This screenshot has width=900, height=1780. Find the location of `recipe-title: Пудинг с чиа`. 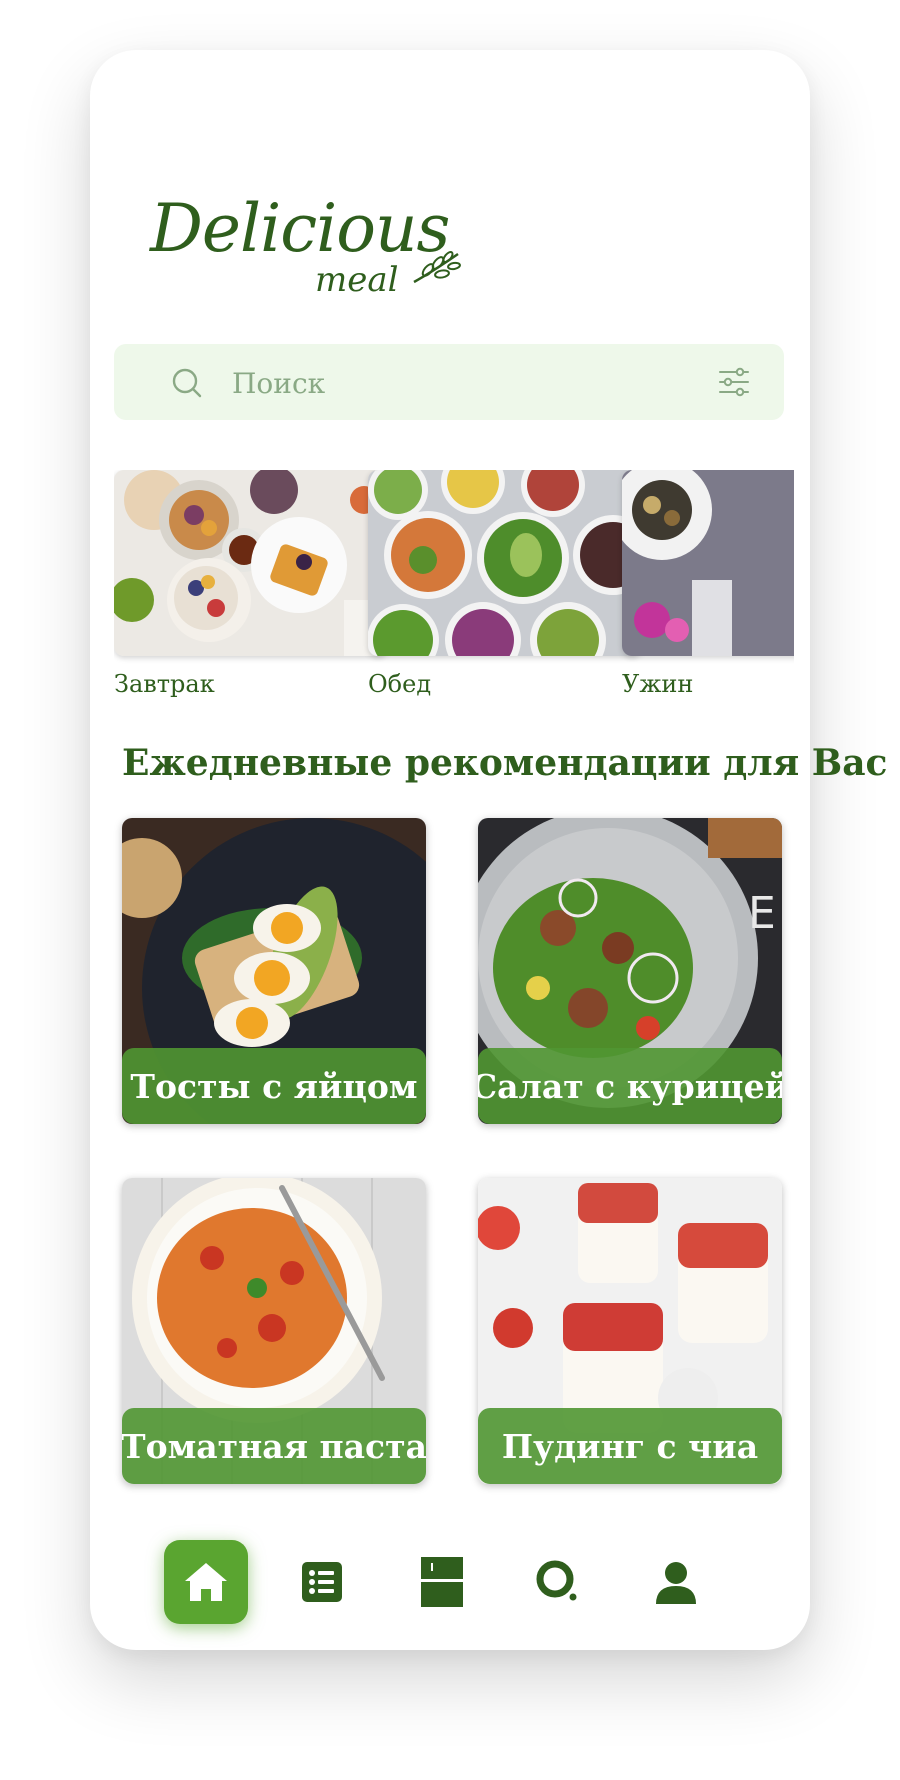

recipe-title: Пудинг с чиа is located at coordinates (630, 1446).